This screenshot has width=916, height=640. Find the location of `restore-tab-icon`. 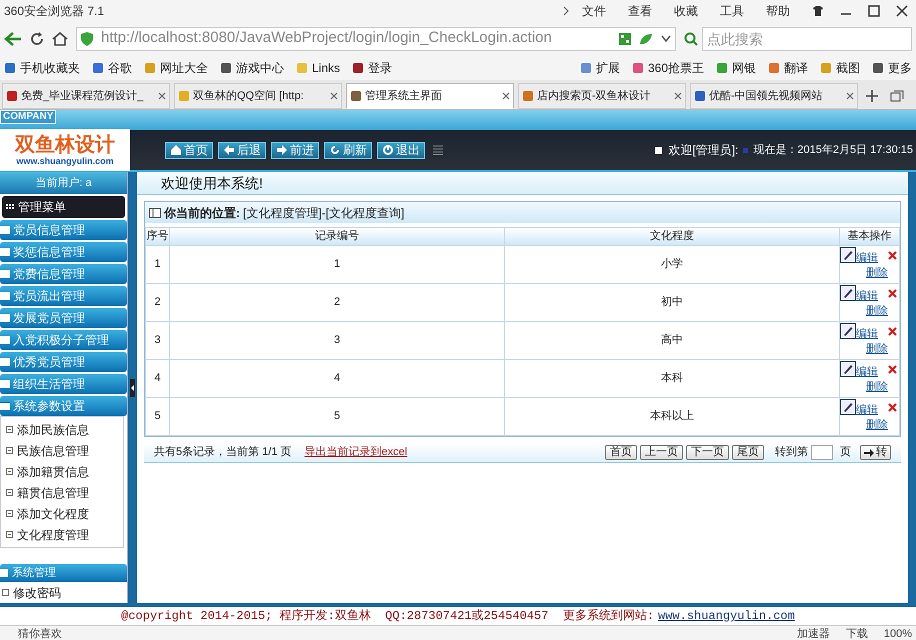

restore-tab-icon is located at coordinates (897, 96).